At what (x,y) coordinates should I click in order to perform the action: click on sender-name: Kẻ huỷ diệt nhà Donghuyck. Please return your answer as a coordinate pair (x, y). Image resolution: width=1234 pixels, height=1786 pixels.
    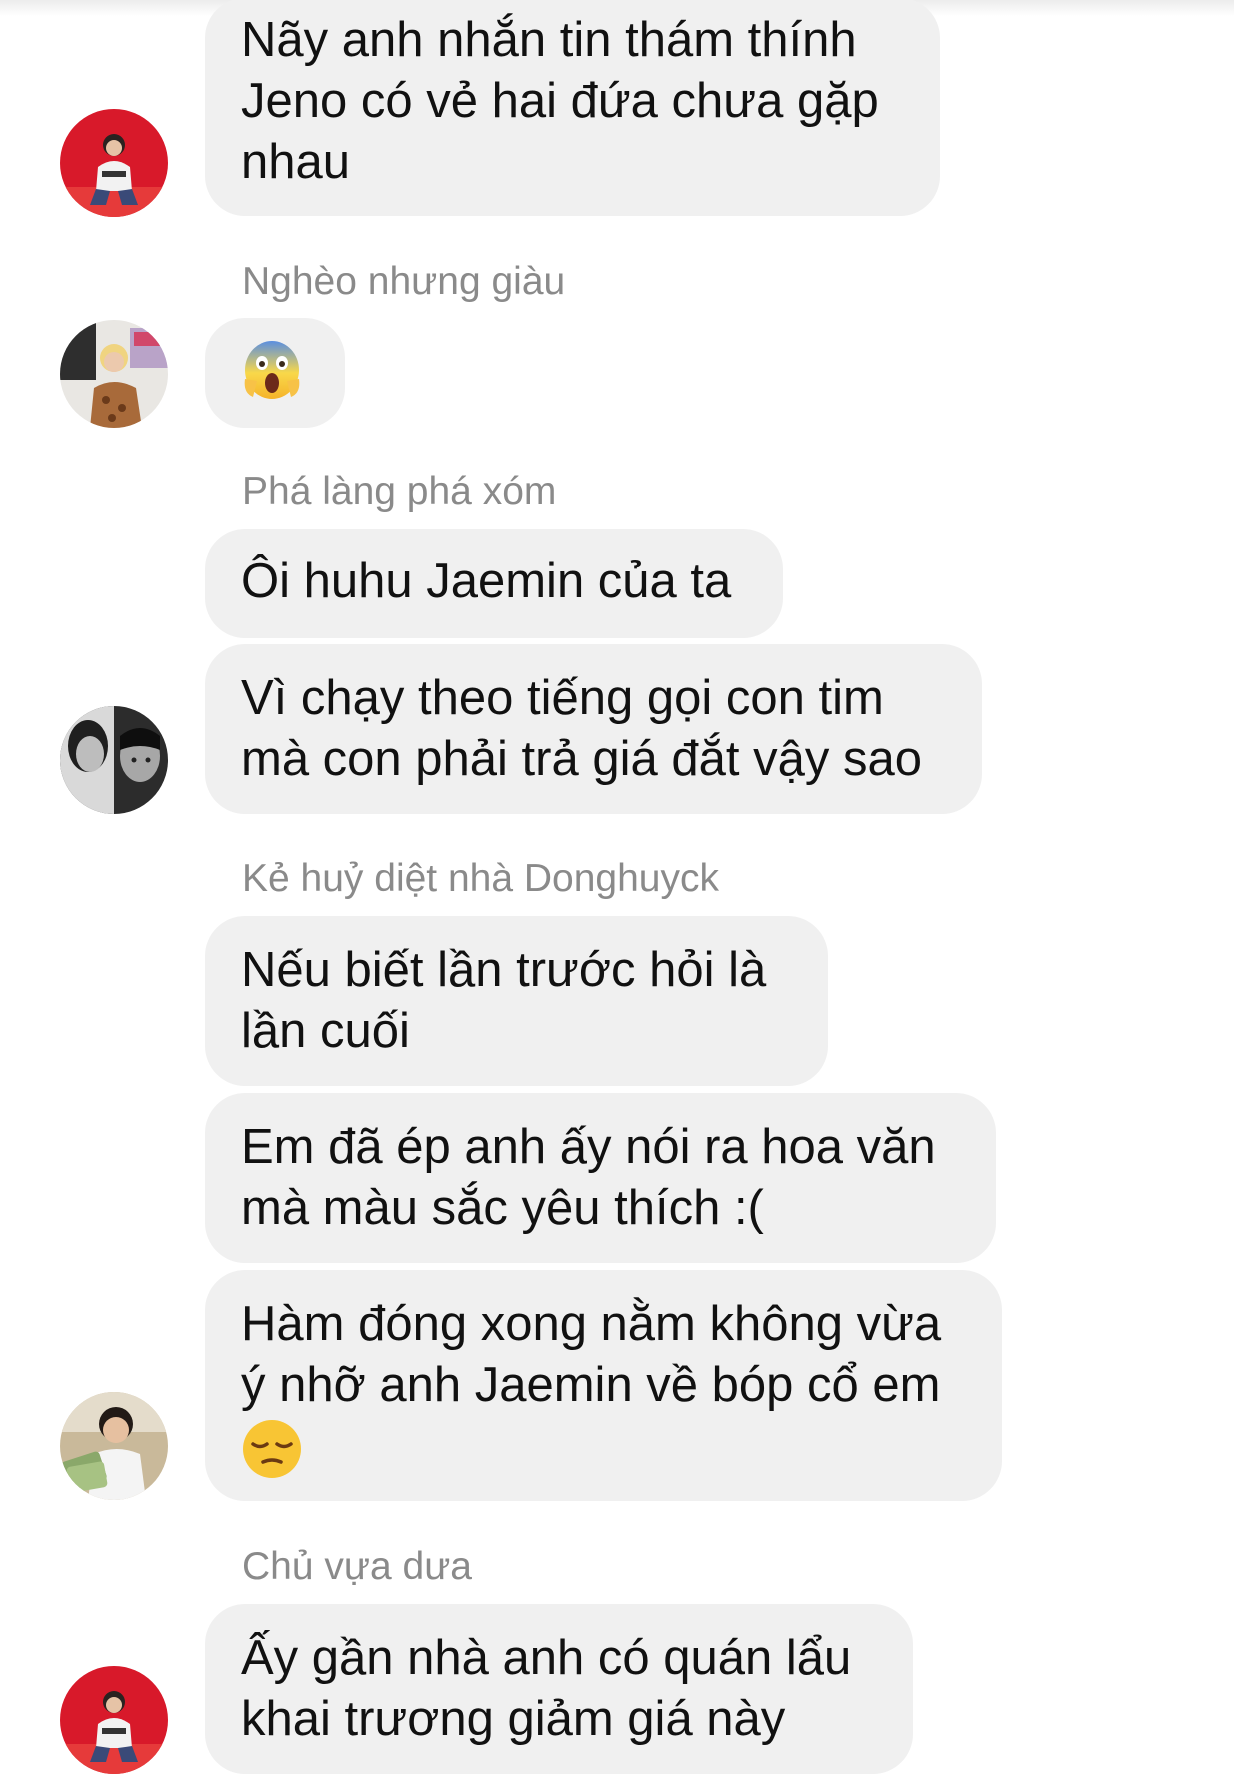
    Looking at the image, I should click on (480, 878).